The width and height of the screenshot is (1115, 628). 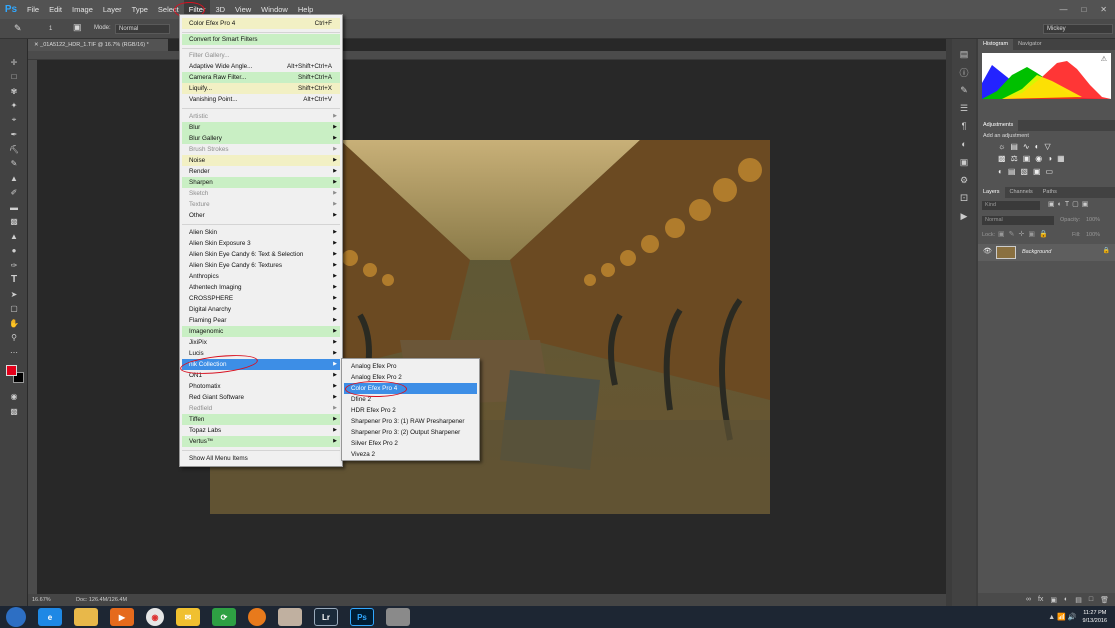 I want to click on screen-mode-icon: ▩, so click(x=14, y=411).